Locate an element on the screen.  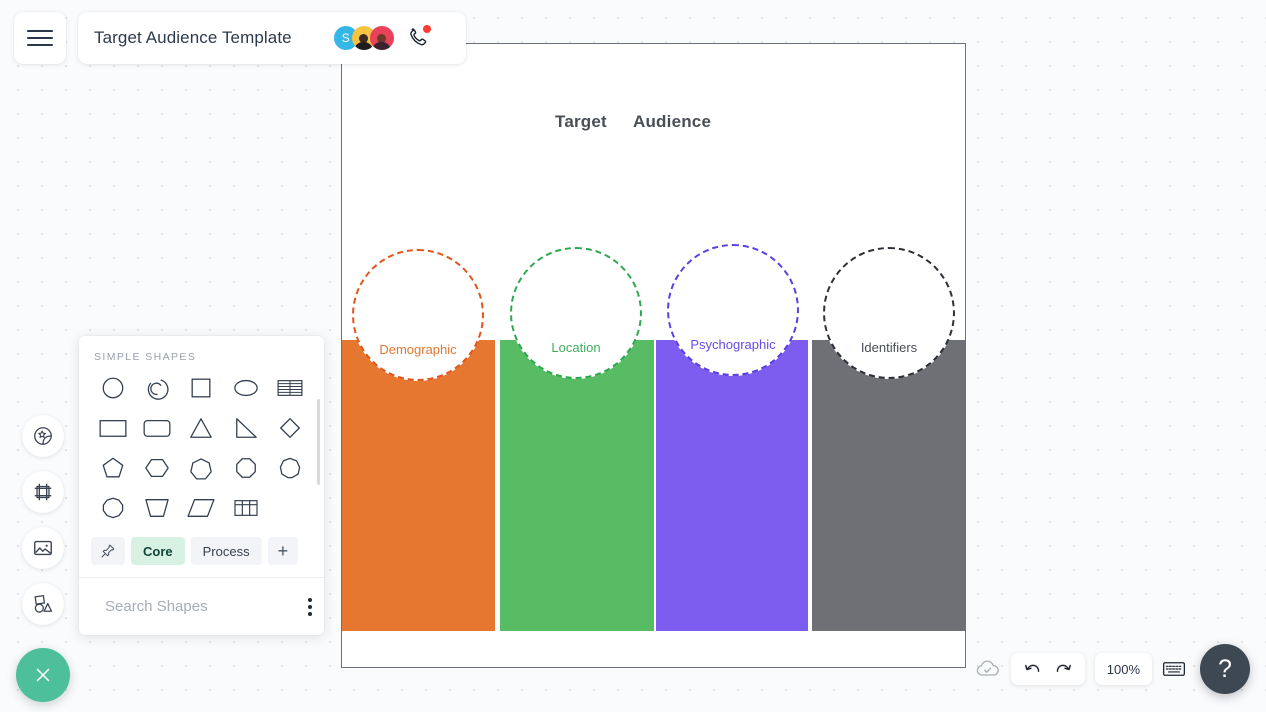
circle-label-identifiers: Identifiers is located at coordinates (889, 347).